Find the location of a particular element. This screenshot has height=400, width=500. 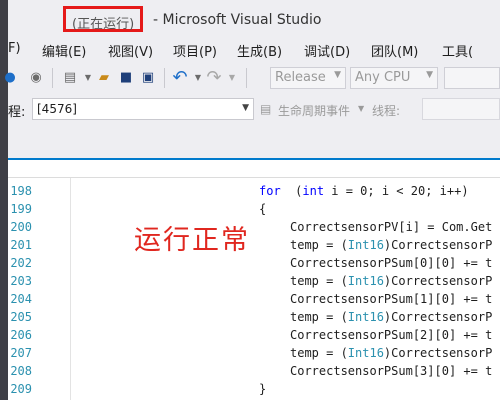

solution-configuration-select: Release ▼ is located at coordinates (308, 78).